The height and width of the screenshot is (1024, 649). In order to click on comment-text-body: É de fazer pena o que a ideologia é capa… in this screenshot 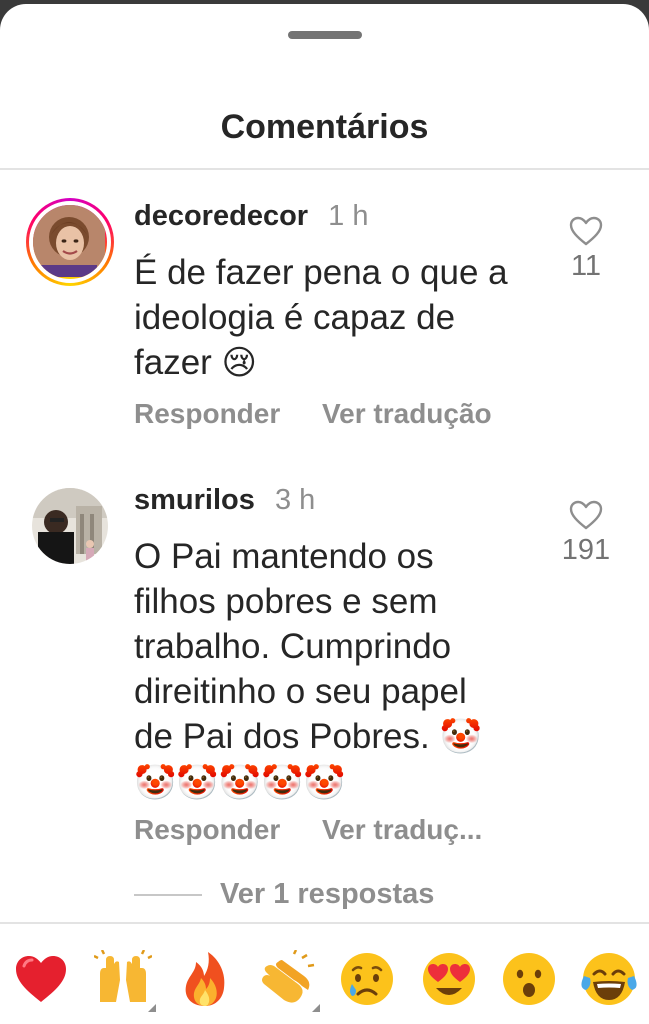, I will do `click(321, 317)`.